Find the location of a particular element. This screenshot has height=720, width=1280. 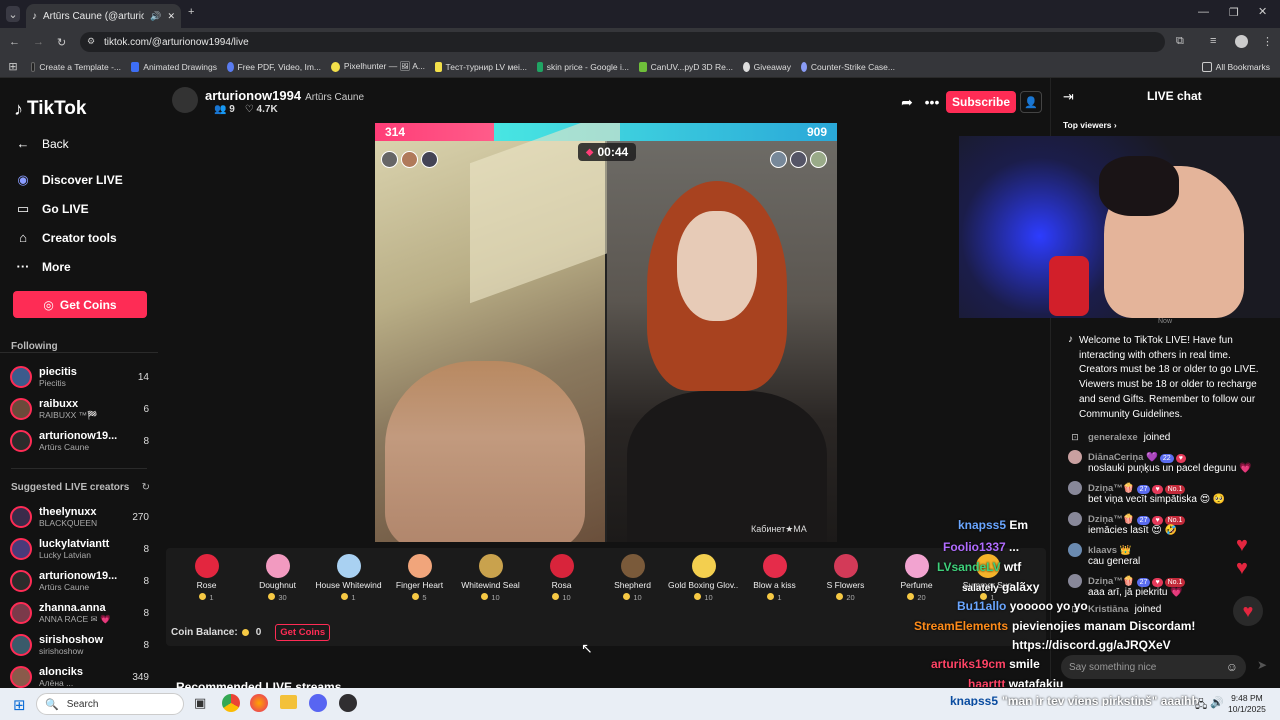

subscribe-button: Subscribe is located at coordinates (981, 102).